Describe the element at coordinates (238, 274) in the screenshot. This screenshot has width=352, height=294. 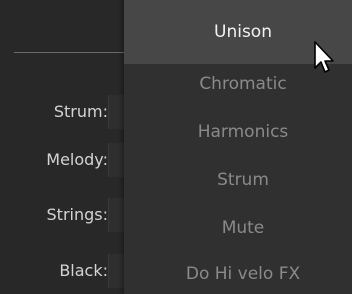
I see `dropdown-item-do-hi-velo-fx: Do Hi velo FX` at that location.